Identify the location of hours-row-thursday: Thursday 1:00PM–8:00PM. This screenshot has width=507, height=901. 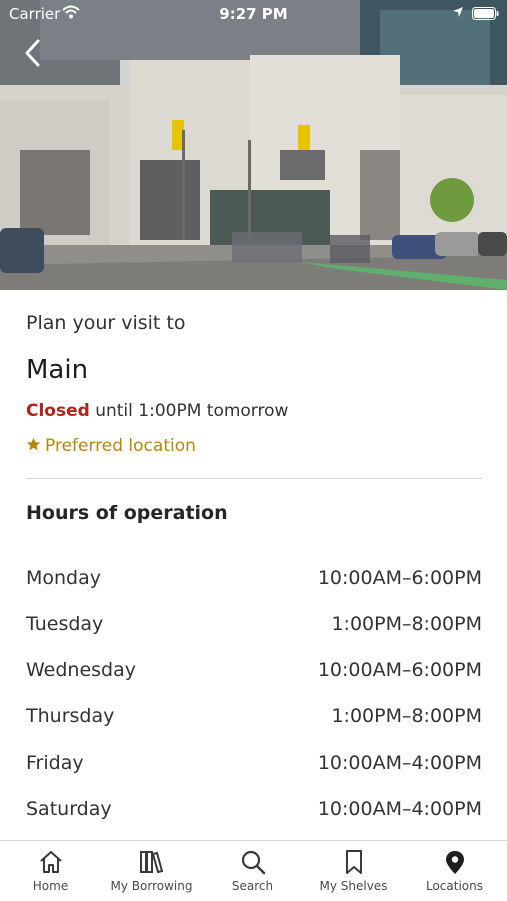
(254, 720).